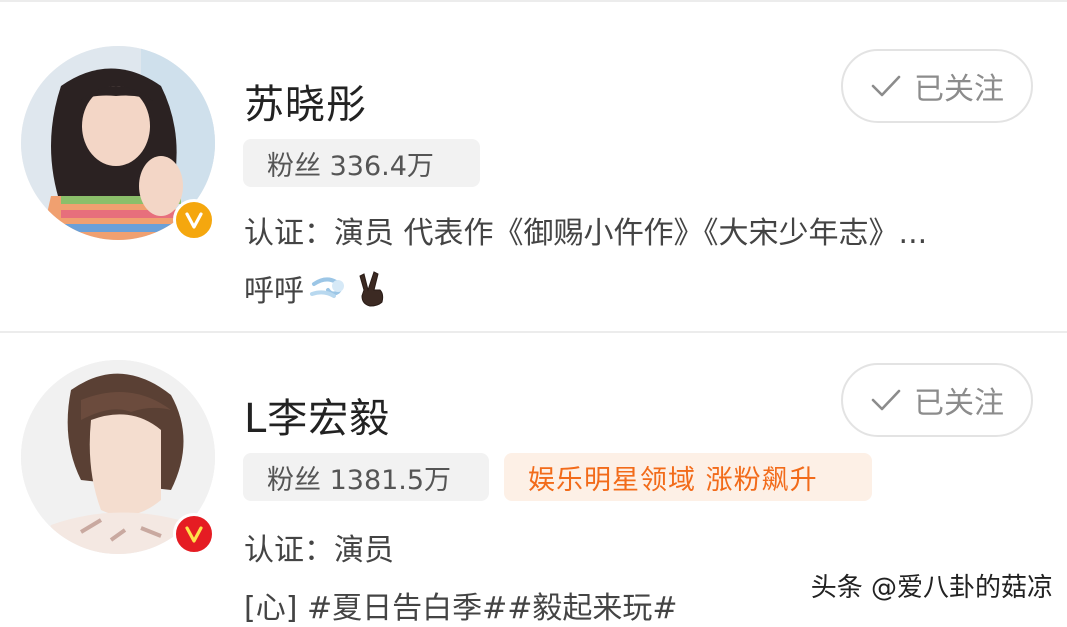 The width and height of the screenshot is (1067, 627). Describe the element at coordinates (931, 588) in the screenshot. I see `watermark: 头条 @爱八卦的菇凉` at that location.